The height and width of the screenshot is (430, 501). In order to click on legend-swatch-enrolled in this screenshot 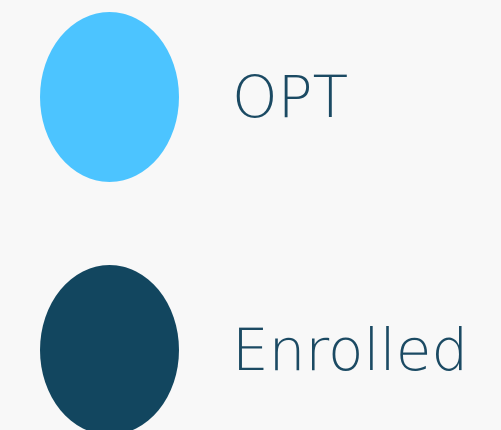, I will do `click(109, 347)`.